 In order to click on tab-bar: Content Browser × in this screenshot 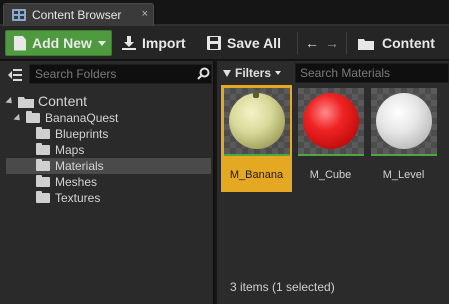, I will do `click(224, 13)`.